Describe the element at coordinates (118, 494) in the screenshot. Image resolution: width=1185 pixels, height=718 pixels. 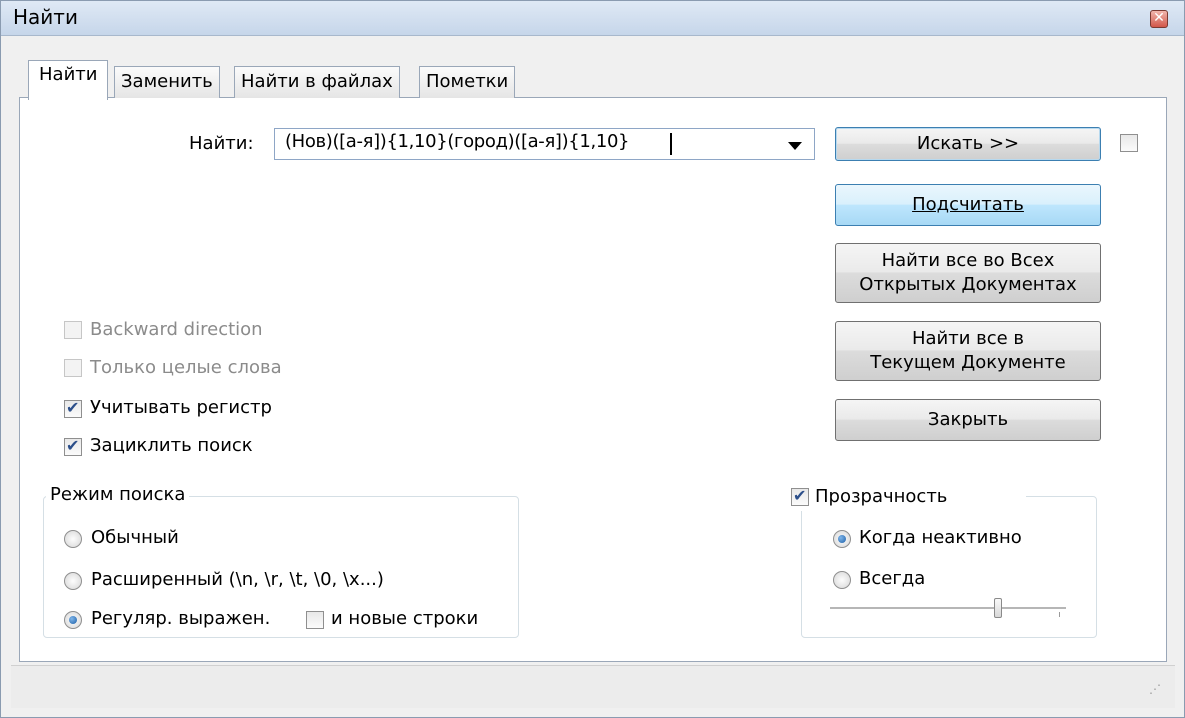
I see `search-mode-legend: Режим поиска` at that location.